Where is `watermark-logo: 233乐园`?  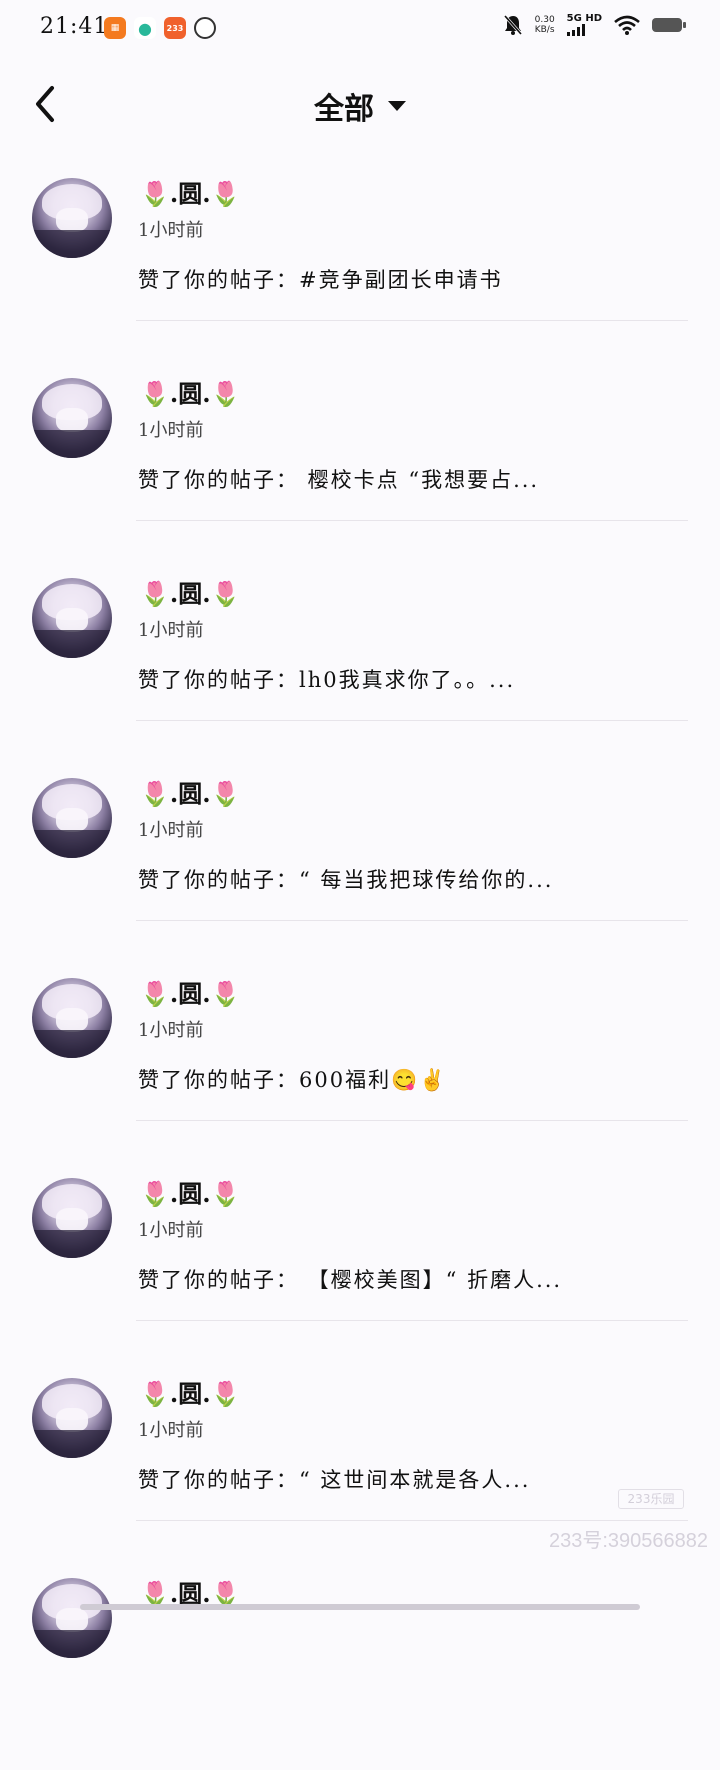 watermark-logo: 233乐园 is located at coordinates (651, 1499).